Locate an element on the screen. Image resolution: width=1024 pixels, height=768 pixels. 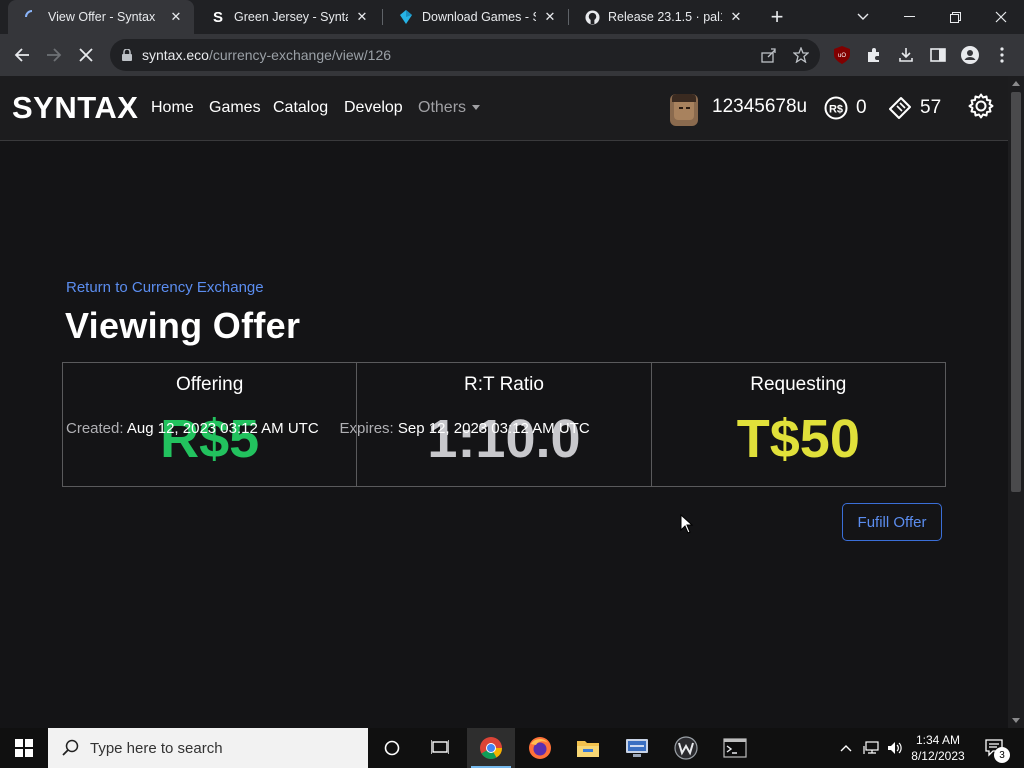
address-bar: syntax.eco/currency-exchange/view/126 is located at coordinates (465, 55).